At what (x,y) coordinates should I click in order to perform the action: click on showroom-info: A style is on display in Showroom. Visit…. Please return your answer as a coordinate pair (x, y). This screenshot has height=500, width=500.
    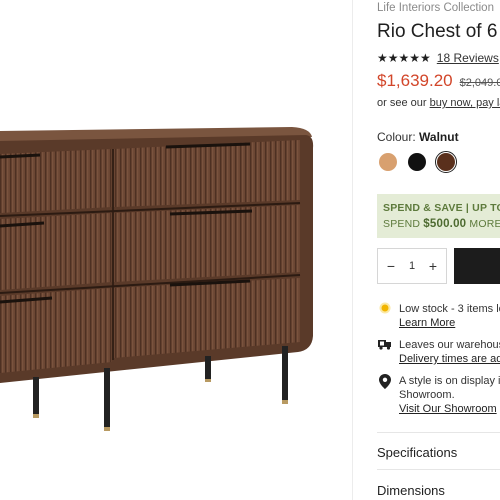
    Looking at the image, I should click on (438, 395).